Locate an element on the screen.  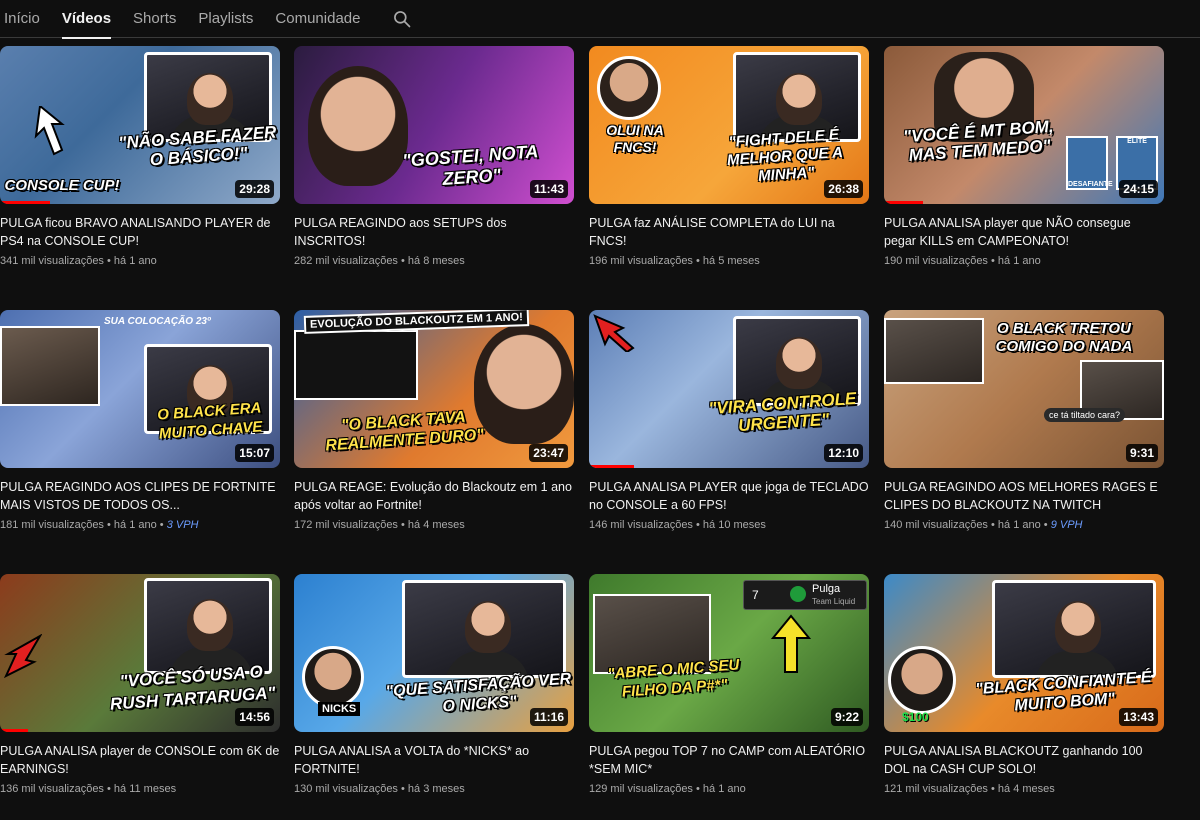
video-duration: 12:10 is located at coordinates (843, 453).